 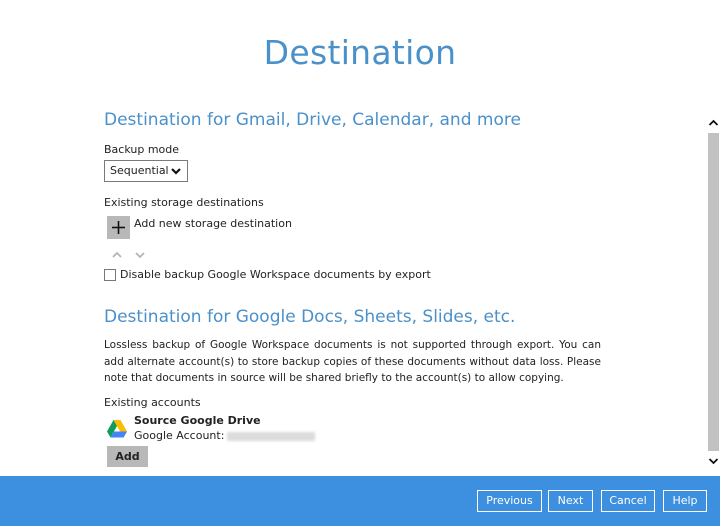 What do you see at coordinates (713, 123) in the screenshot?
I see `scroll-up-icon` at bounding box center [713, 123].